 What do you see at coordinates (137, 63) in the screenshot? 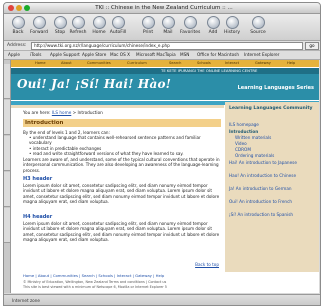
I see `topnav-item: Curriculum` at bounding box center [137, 63].